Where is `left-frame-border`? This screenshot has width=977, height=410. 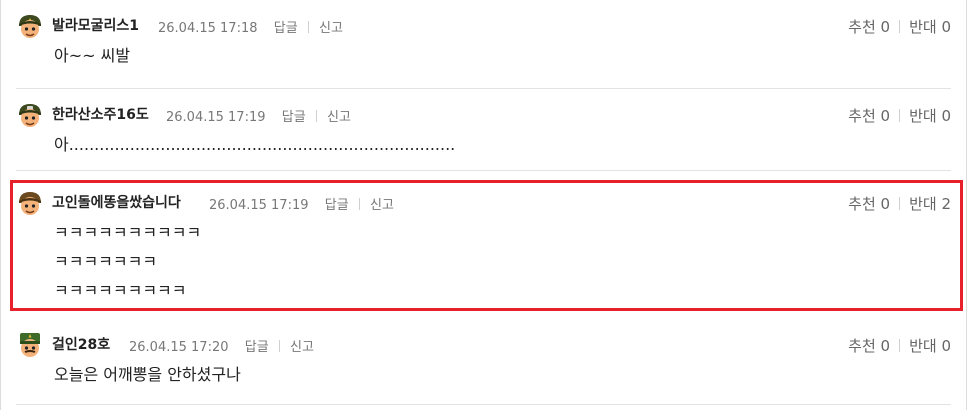 left-frame-border is located at coordinates (0, 205).